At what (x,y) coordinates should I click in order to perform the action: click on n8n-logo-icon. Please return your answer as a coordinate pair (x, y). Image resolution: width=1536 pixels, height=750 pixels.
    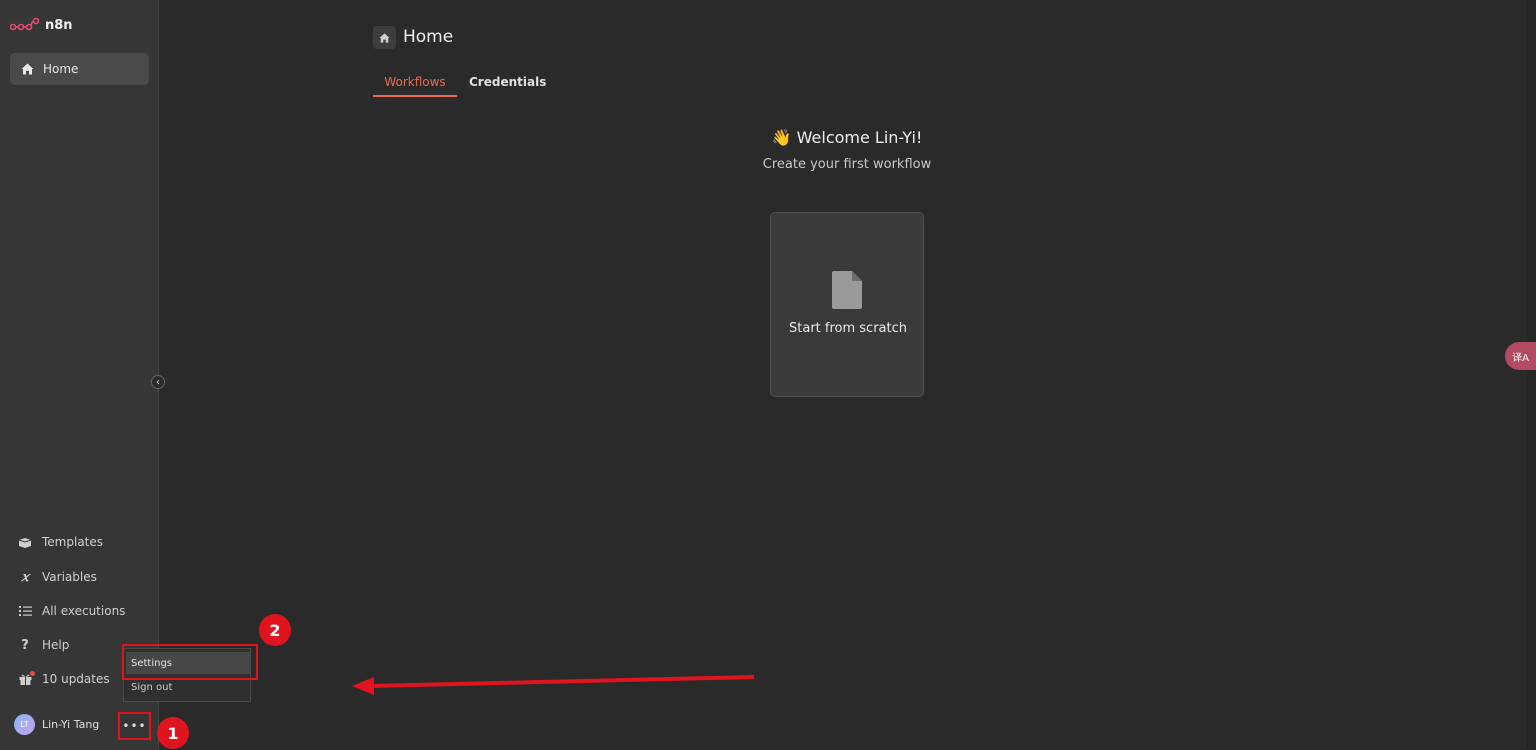
    Looking at the image, I should click on (25, 24).